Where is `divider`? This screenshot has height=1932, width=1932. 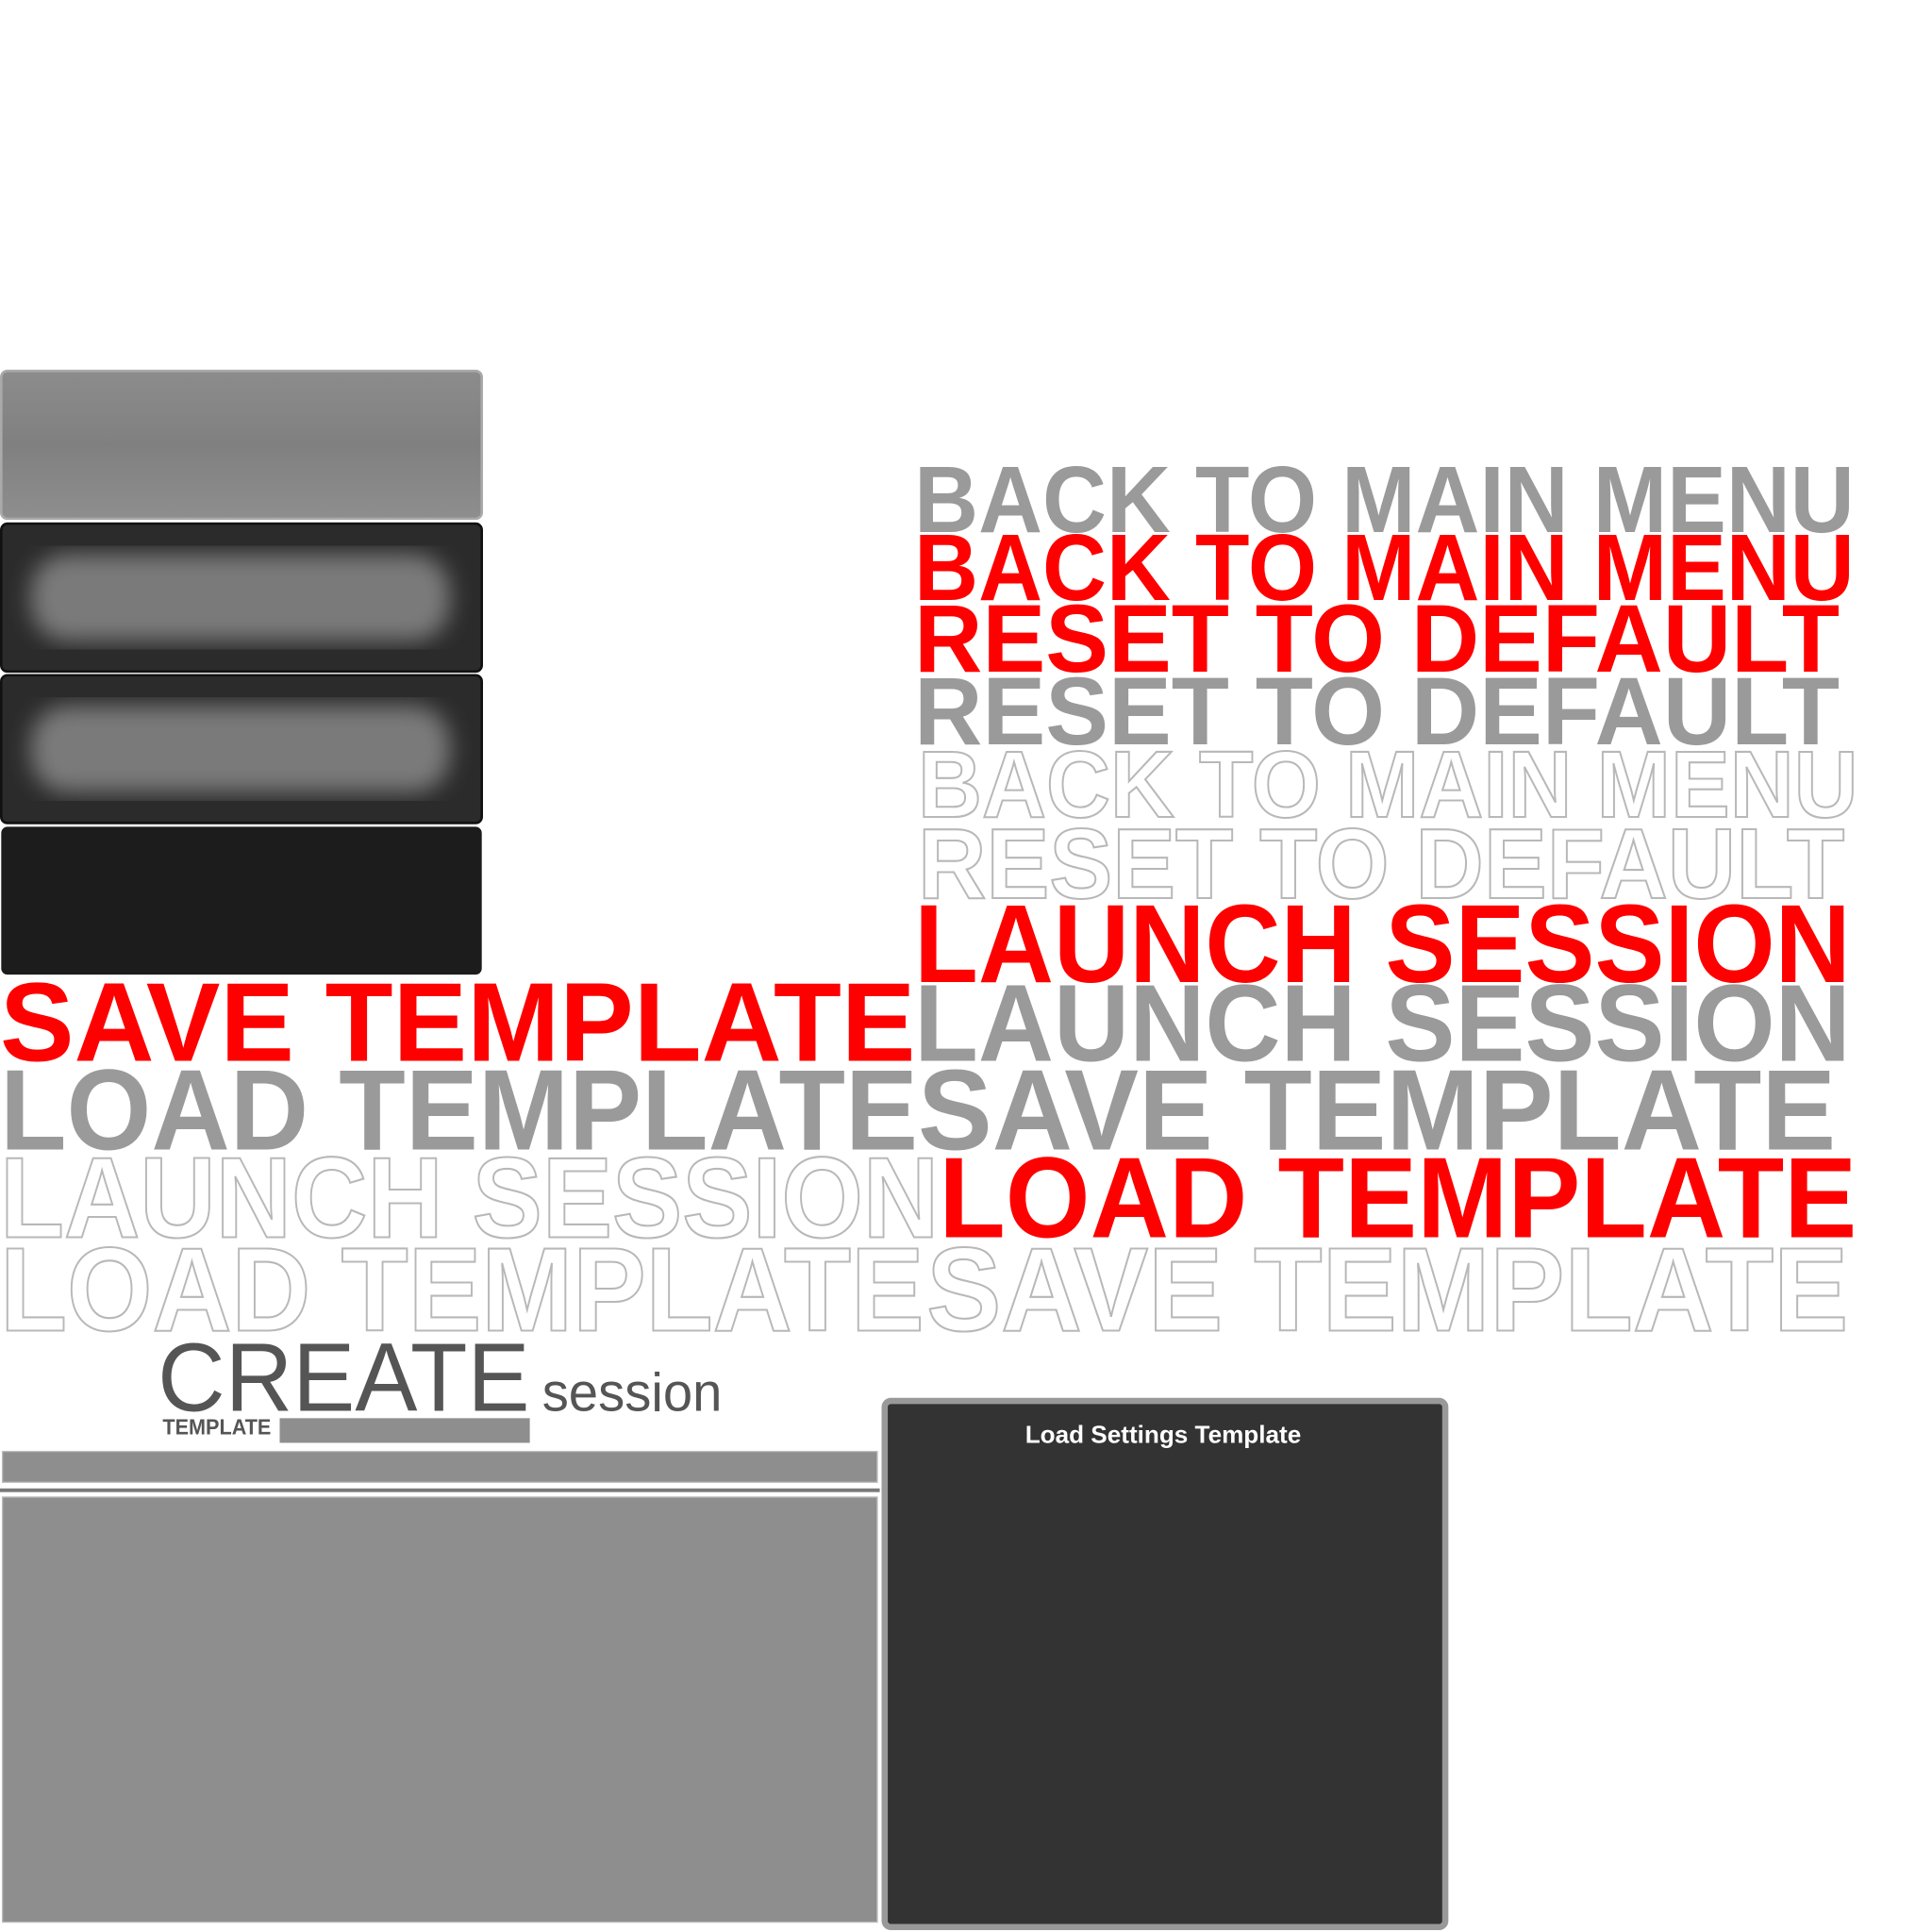 divider is located at coordinates (440, 1490).